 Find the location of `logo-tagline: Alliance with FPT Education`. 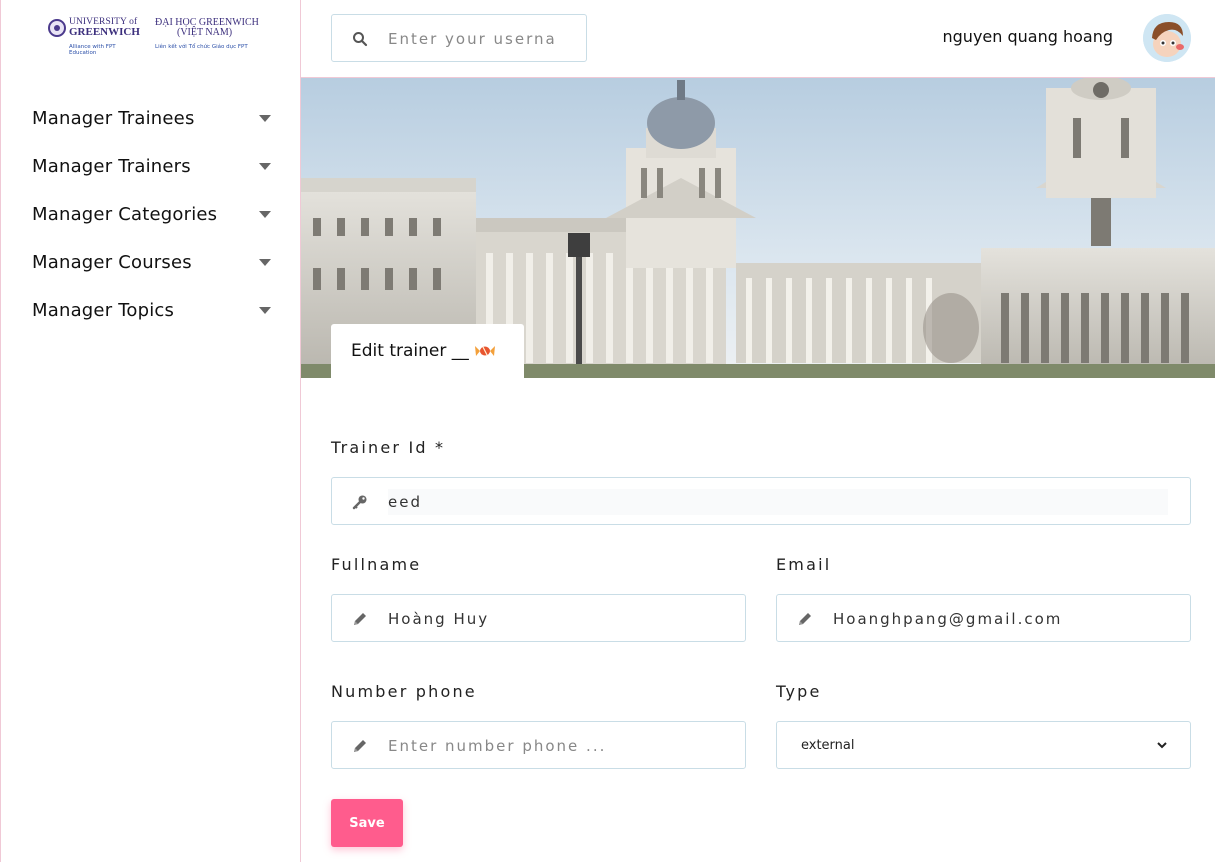

logo-tagline: Alliance with FPT Education is located at coordinates (105, 50).